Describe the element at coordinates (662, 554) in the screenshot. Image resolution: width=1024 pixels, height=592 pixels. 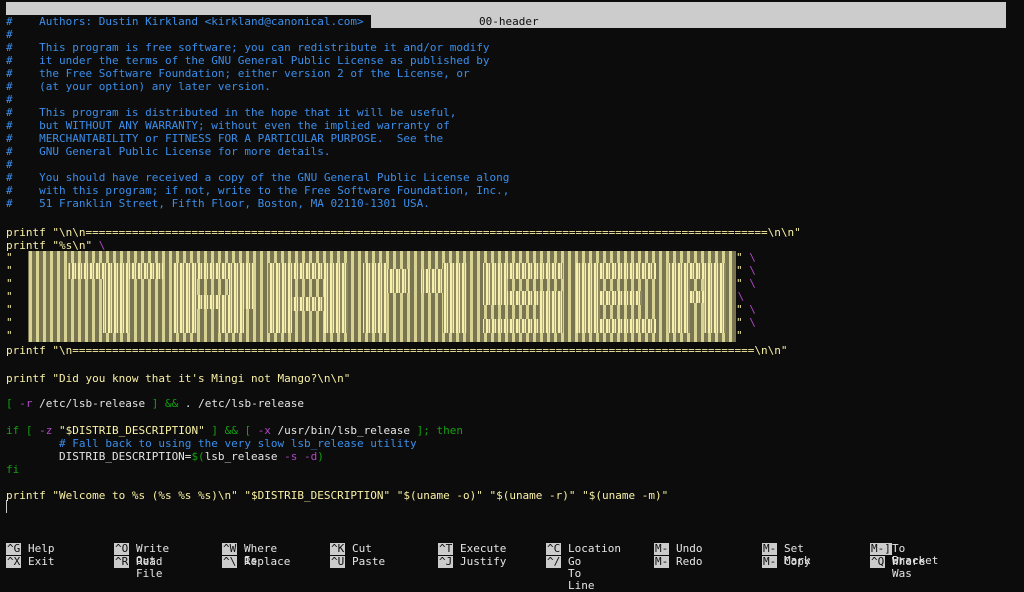
I see `shortcut-key: M-U` at that location.